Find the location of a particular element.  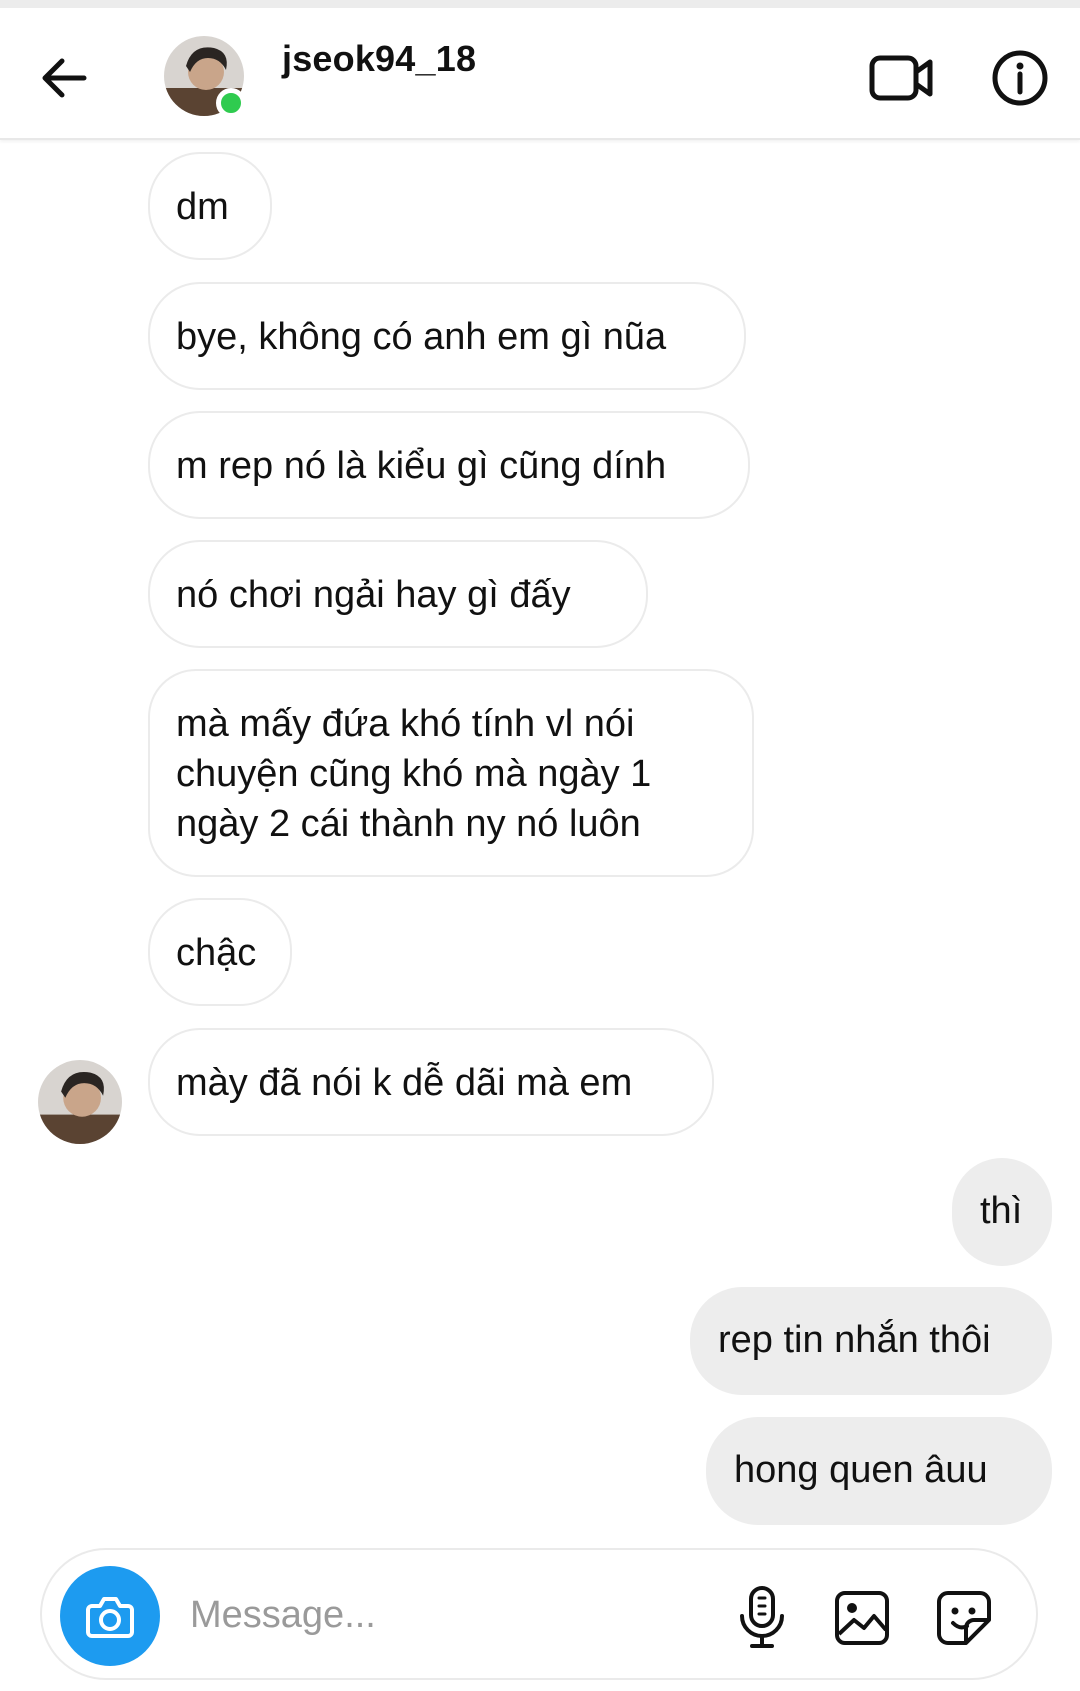

message-bubble-incoming: dm is located at coordinates (210, 206).